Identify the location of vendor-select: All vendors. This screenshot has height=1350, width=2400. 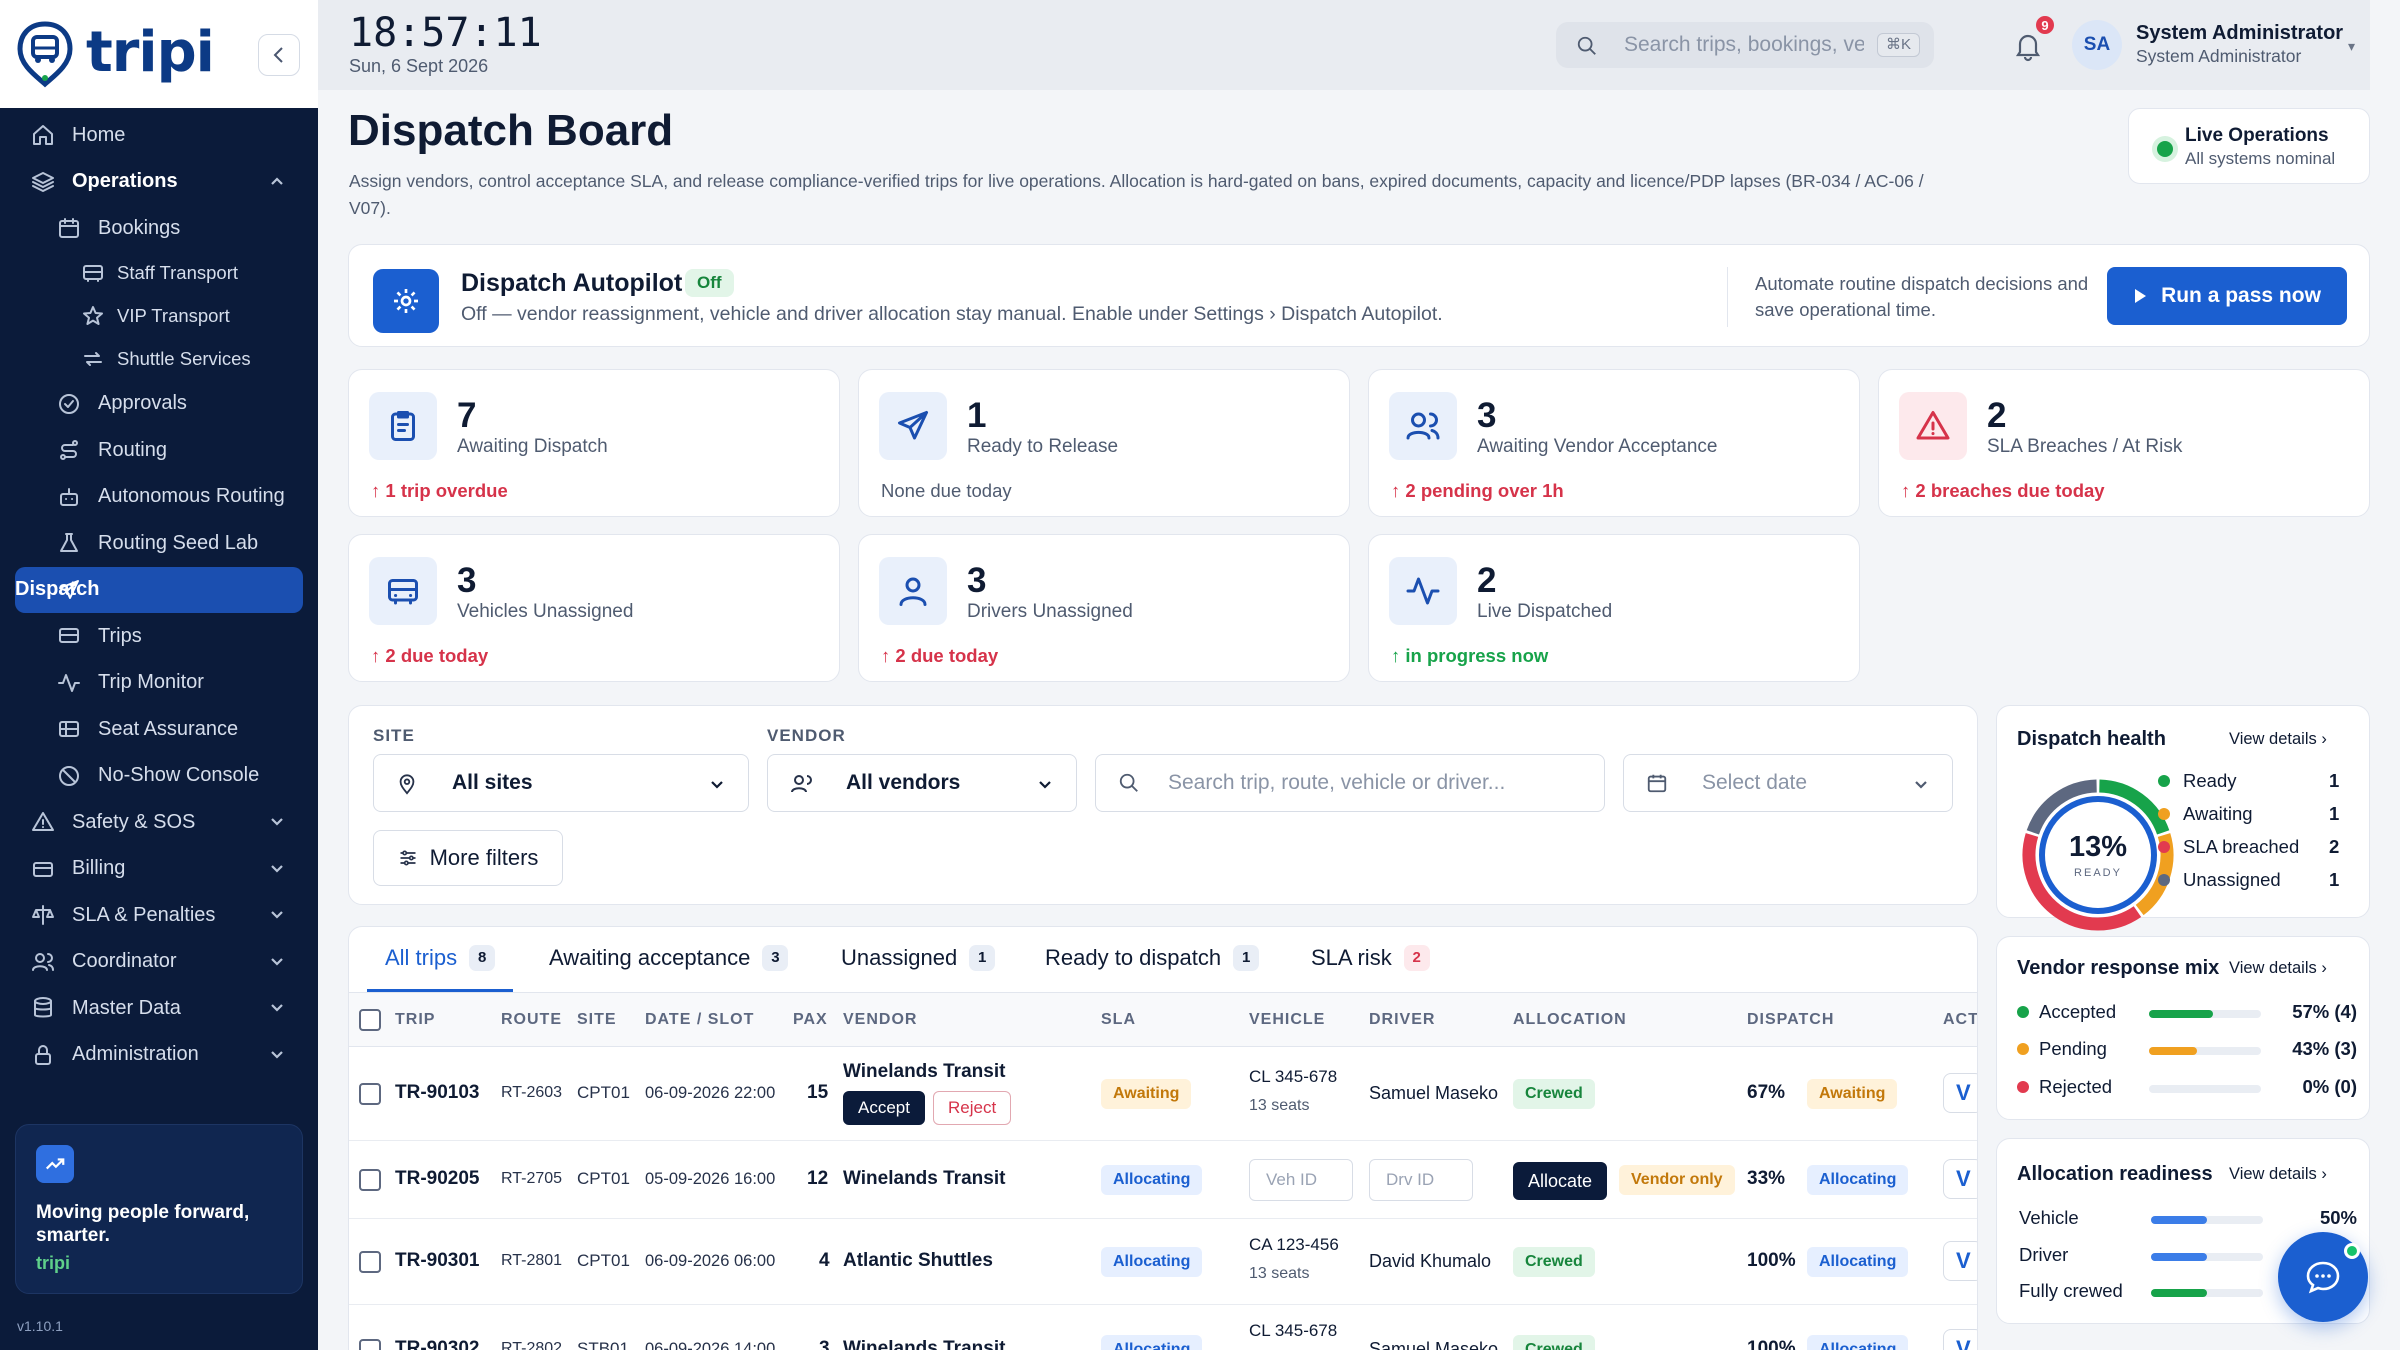
(922, 783).